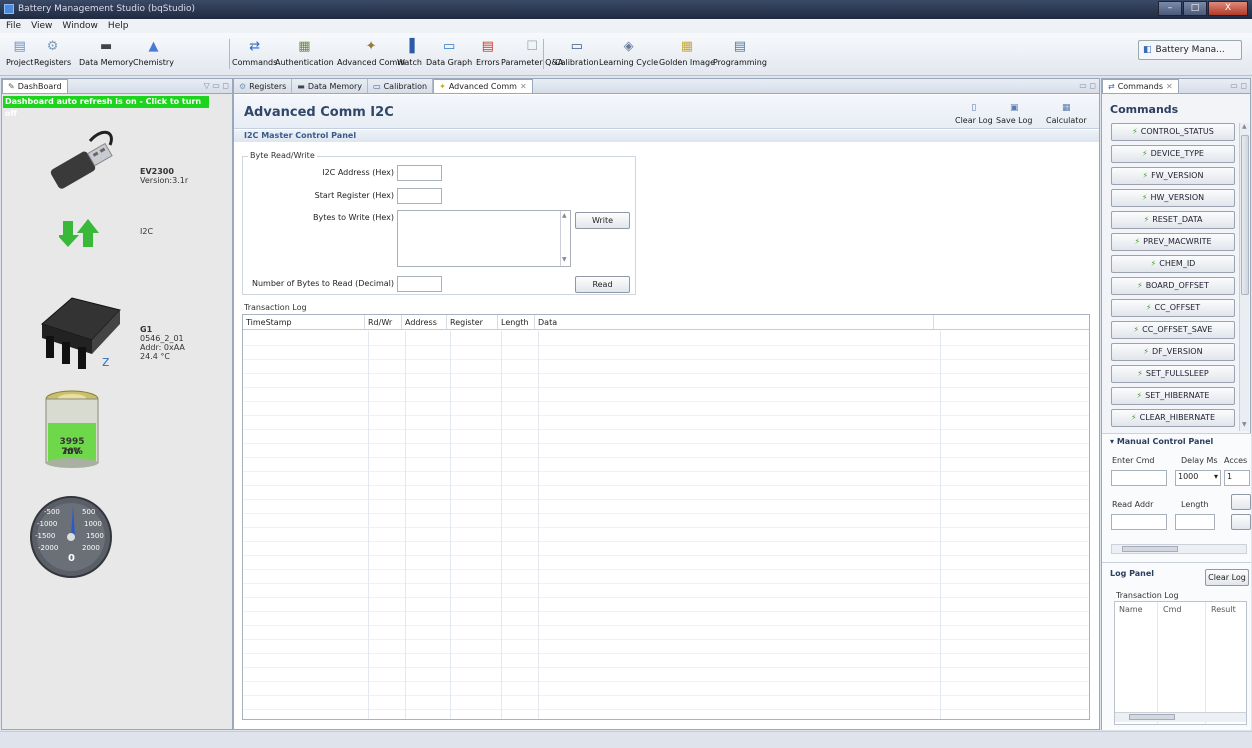 The width and height of the screenshot is (1252, 748). Describe the element at coordinates (1227, 577) in the screenshot. I see `clear-log-button-small: Clear Log` at that location.